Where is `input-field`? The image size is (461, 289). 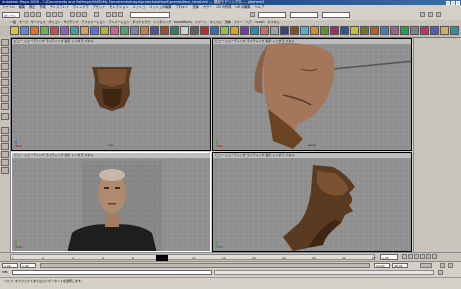 input-field is located at coordinates (150, 15).